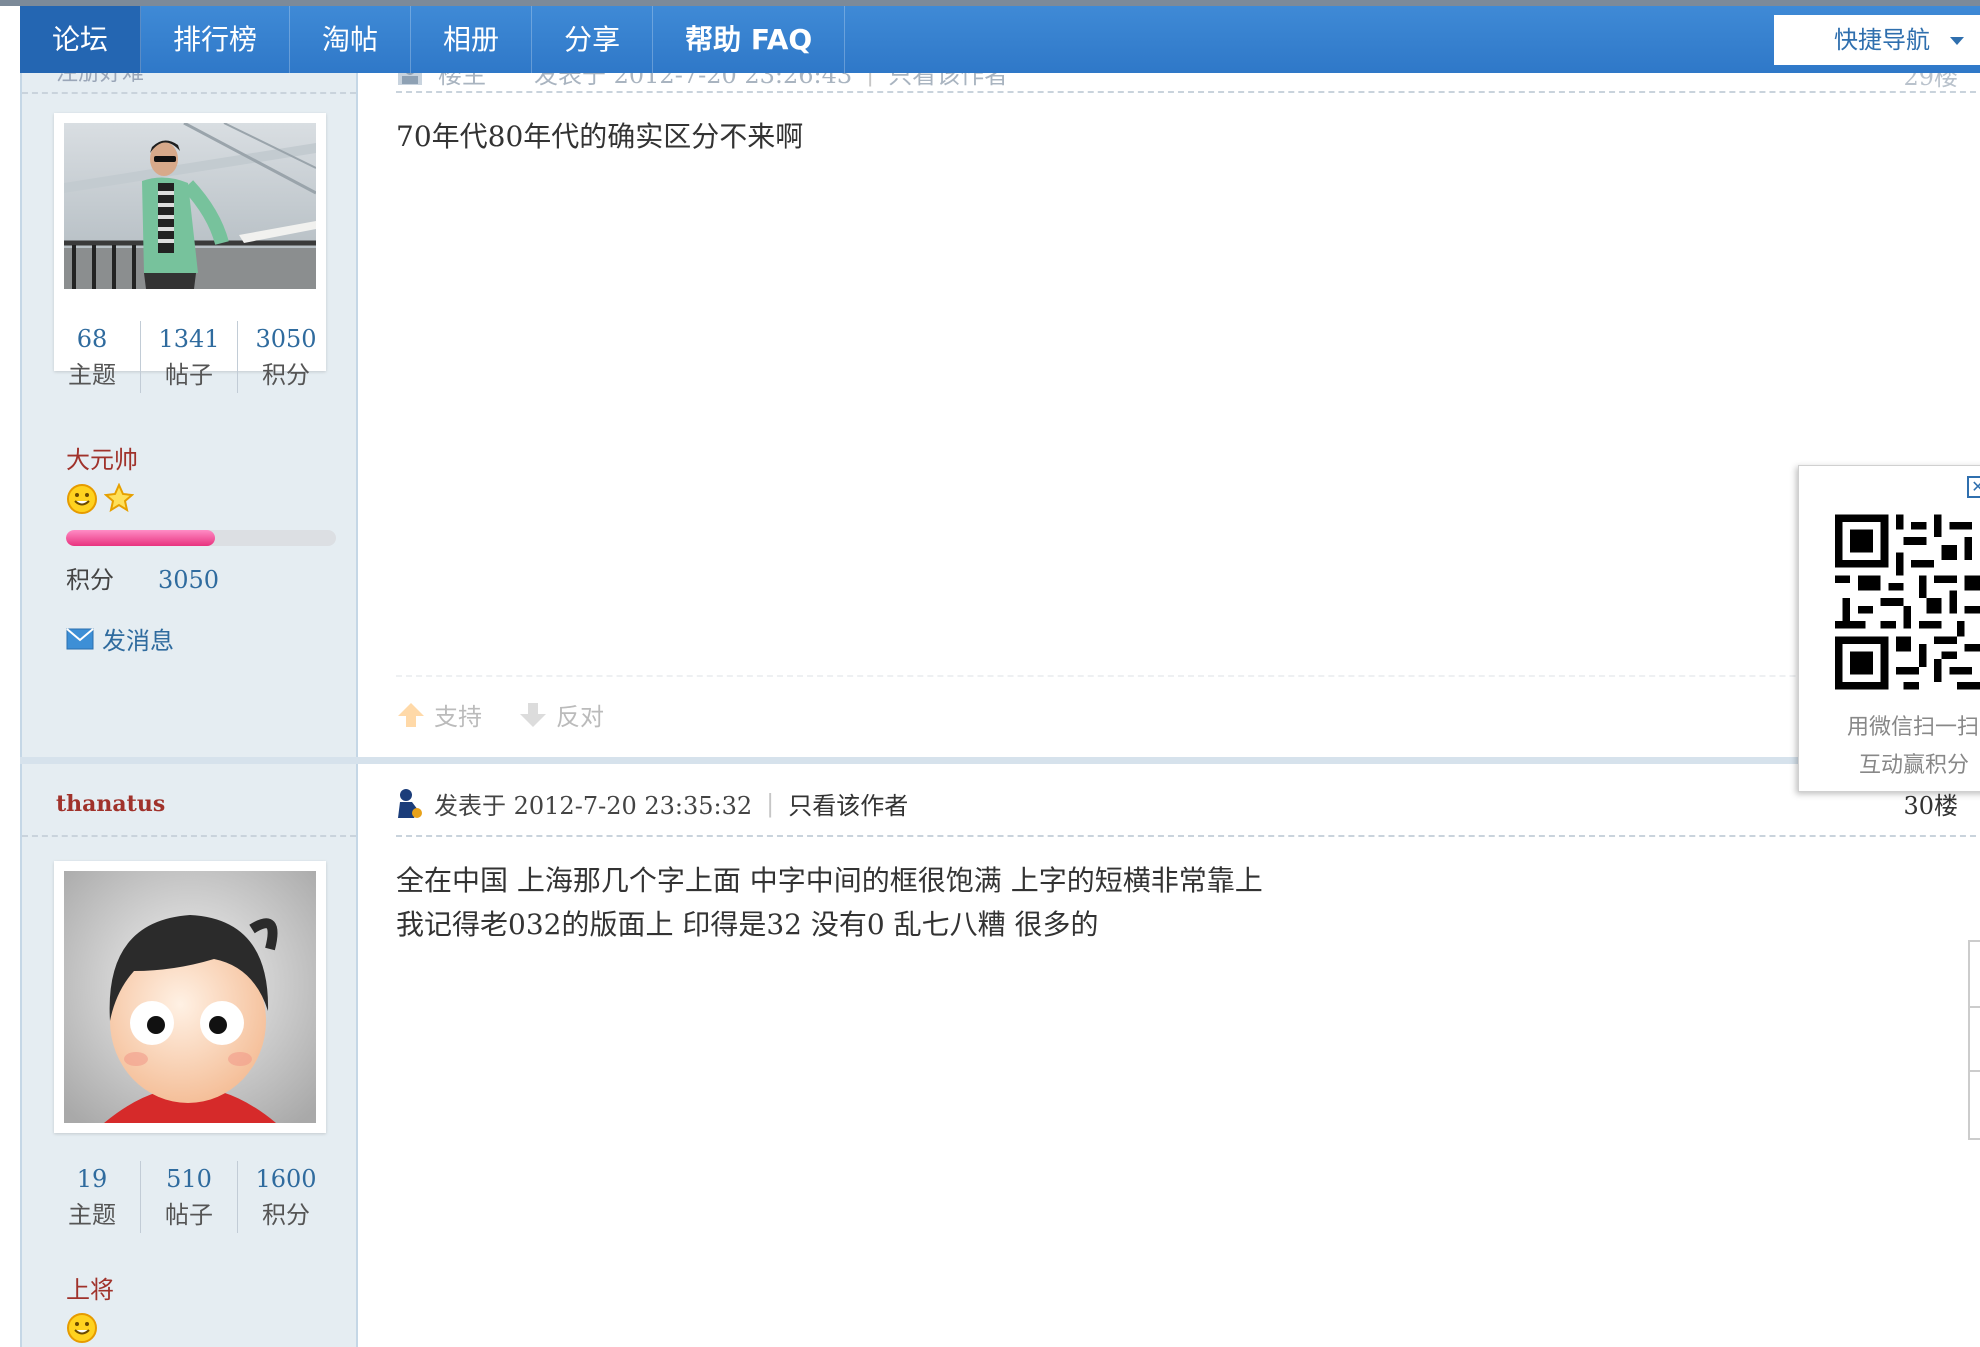  What do you see at coordinates (1907, 602) in the screenshot?
I see `qr-code` at bounding box center [1907, 602].